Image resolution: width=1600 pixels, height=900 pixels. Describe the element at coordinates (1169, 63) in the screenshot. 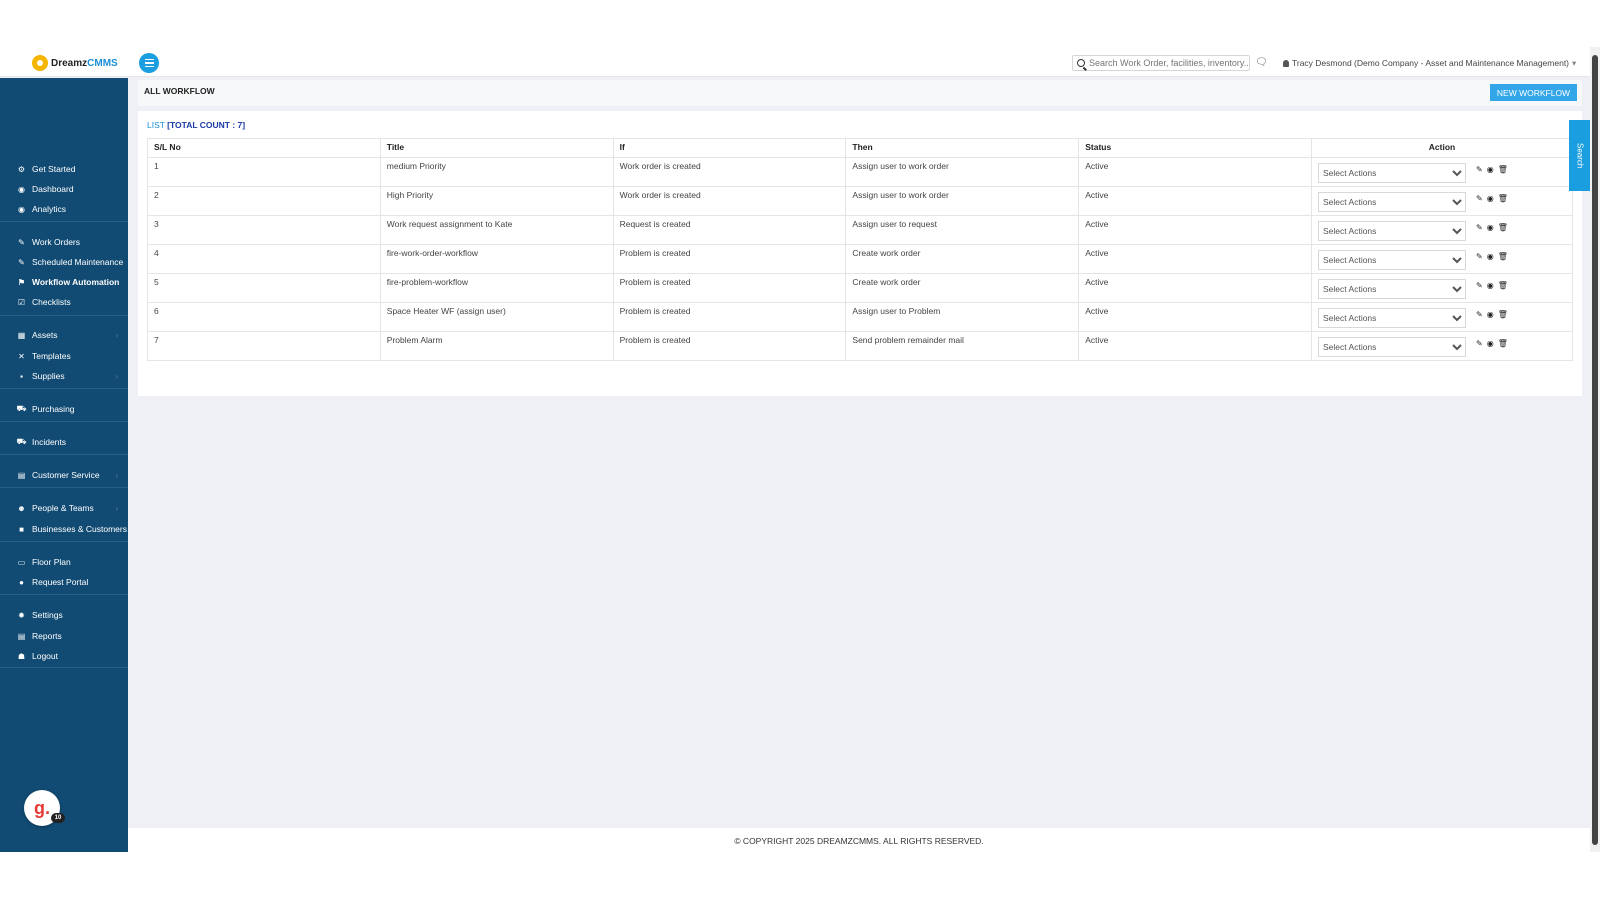

I see `search-input` at that location.